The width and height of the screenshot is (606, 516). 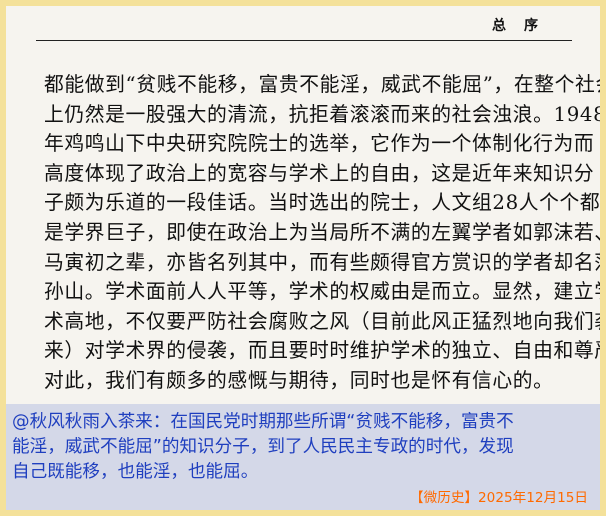 What do you see at coordinates (263, 447) in the screenshot?
I see `comment-line: 能淫，威武不能屈”的知识分子，到了人民民主专政的时代，发现` at bounding box center [263, 447].